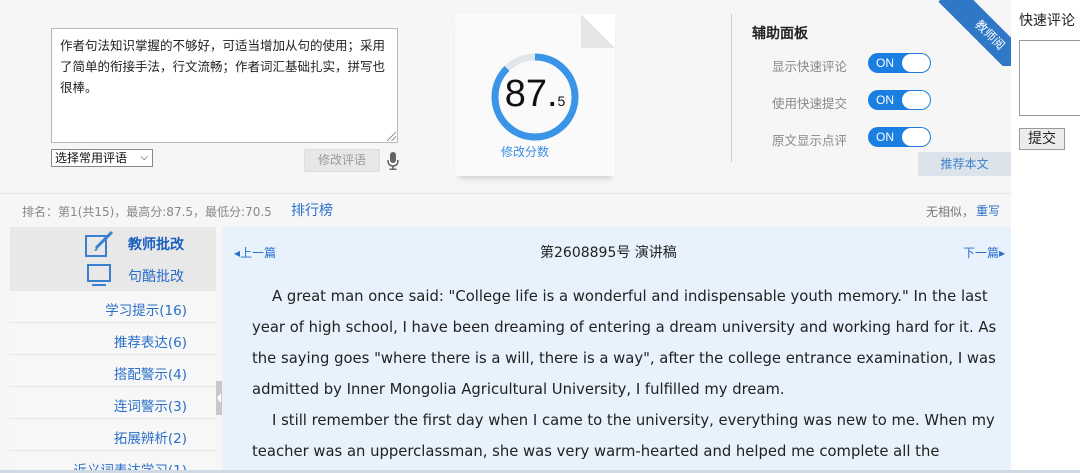 Image resolution: width=1080 pixels, height=473 pixels. Describe the element at coordinates (899, 63) in the screenshot. I see `toggle-show-quick-comment: ON` at that location.